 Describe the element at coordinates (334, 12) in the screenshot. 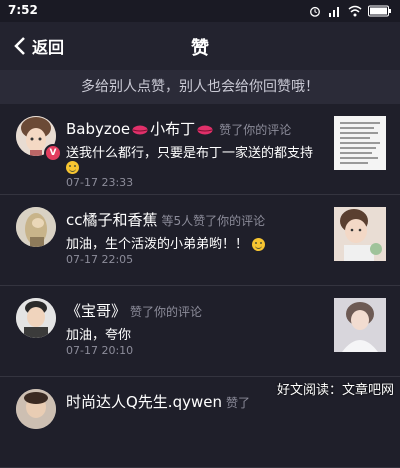

I see `signal-icon` at that location.